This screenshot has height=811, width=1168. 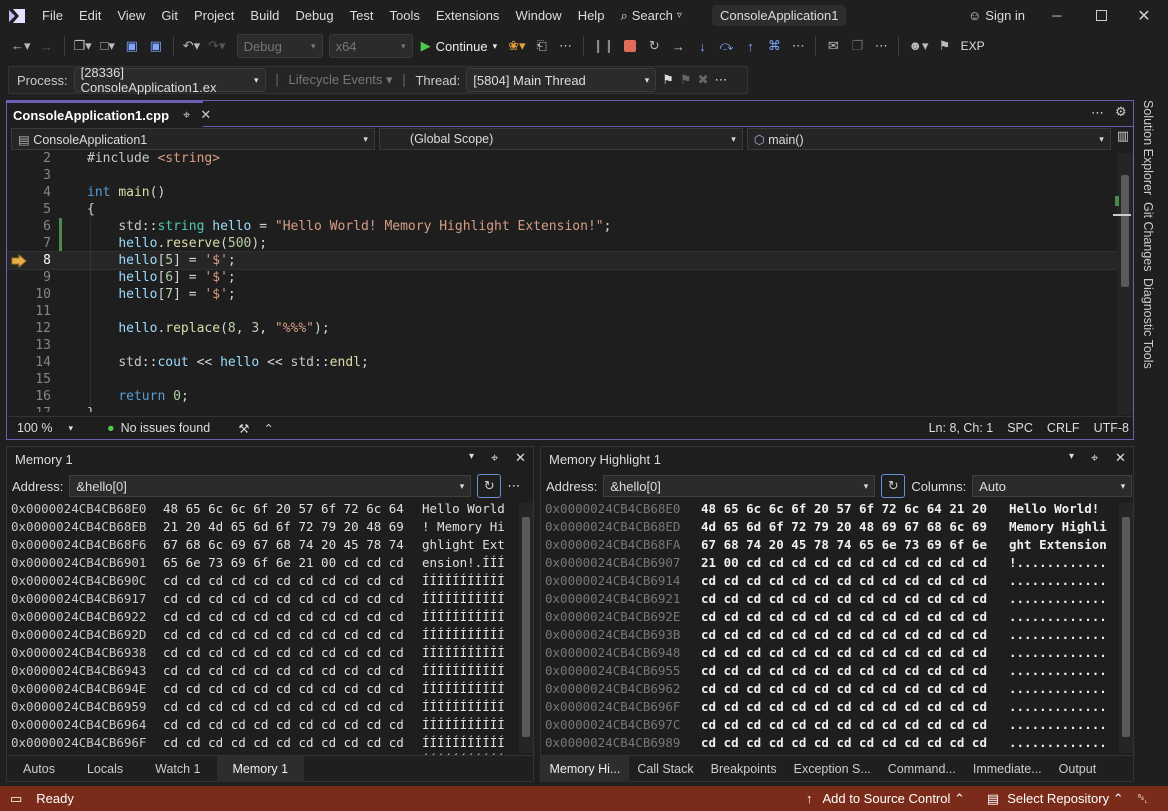 I want to click on encoding-indicator: UTF-8, so click(x=1111, y=428).